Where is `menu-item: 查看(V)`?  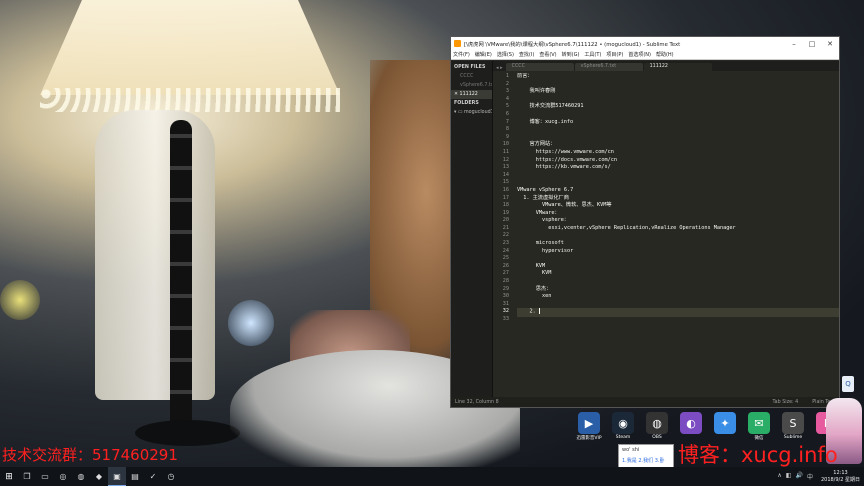
menu-item: 查看(V) is located at coordinates (547, 54).